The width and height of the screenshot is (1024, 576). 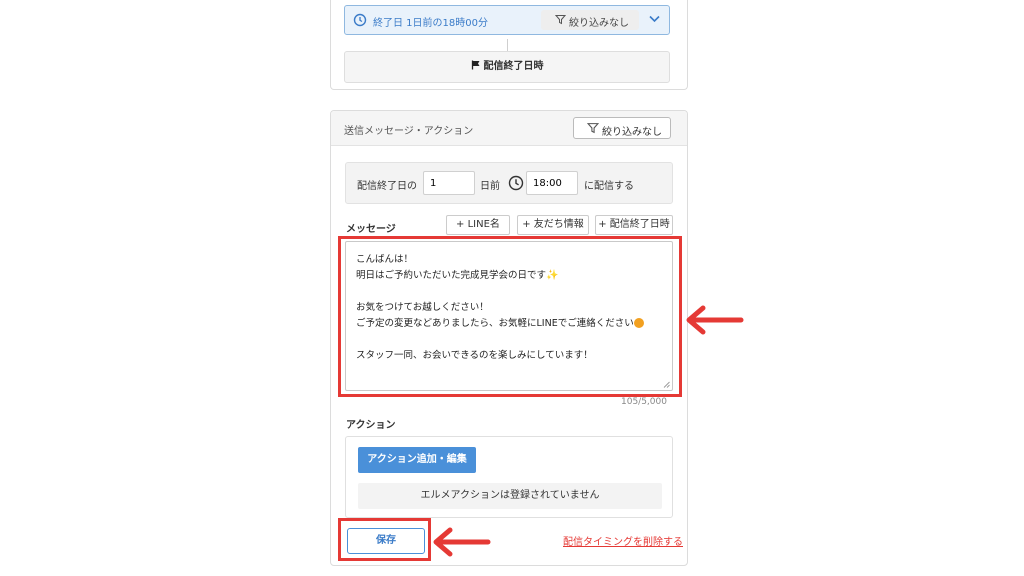 I want to click on end-condition-text: 終了日 1日前の18時00分, so click(x=430, y=23).